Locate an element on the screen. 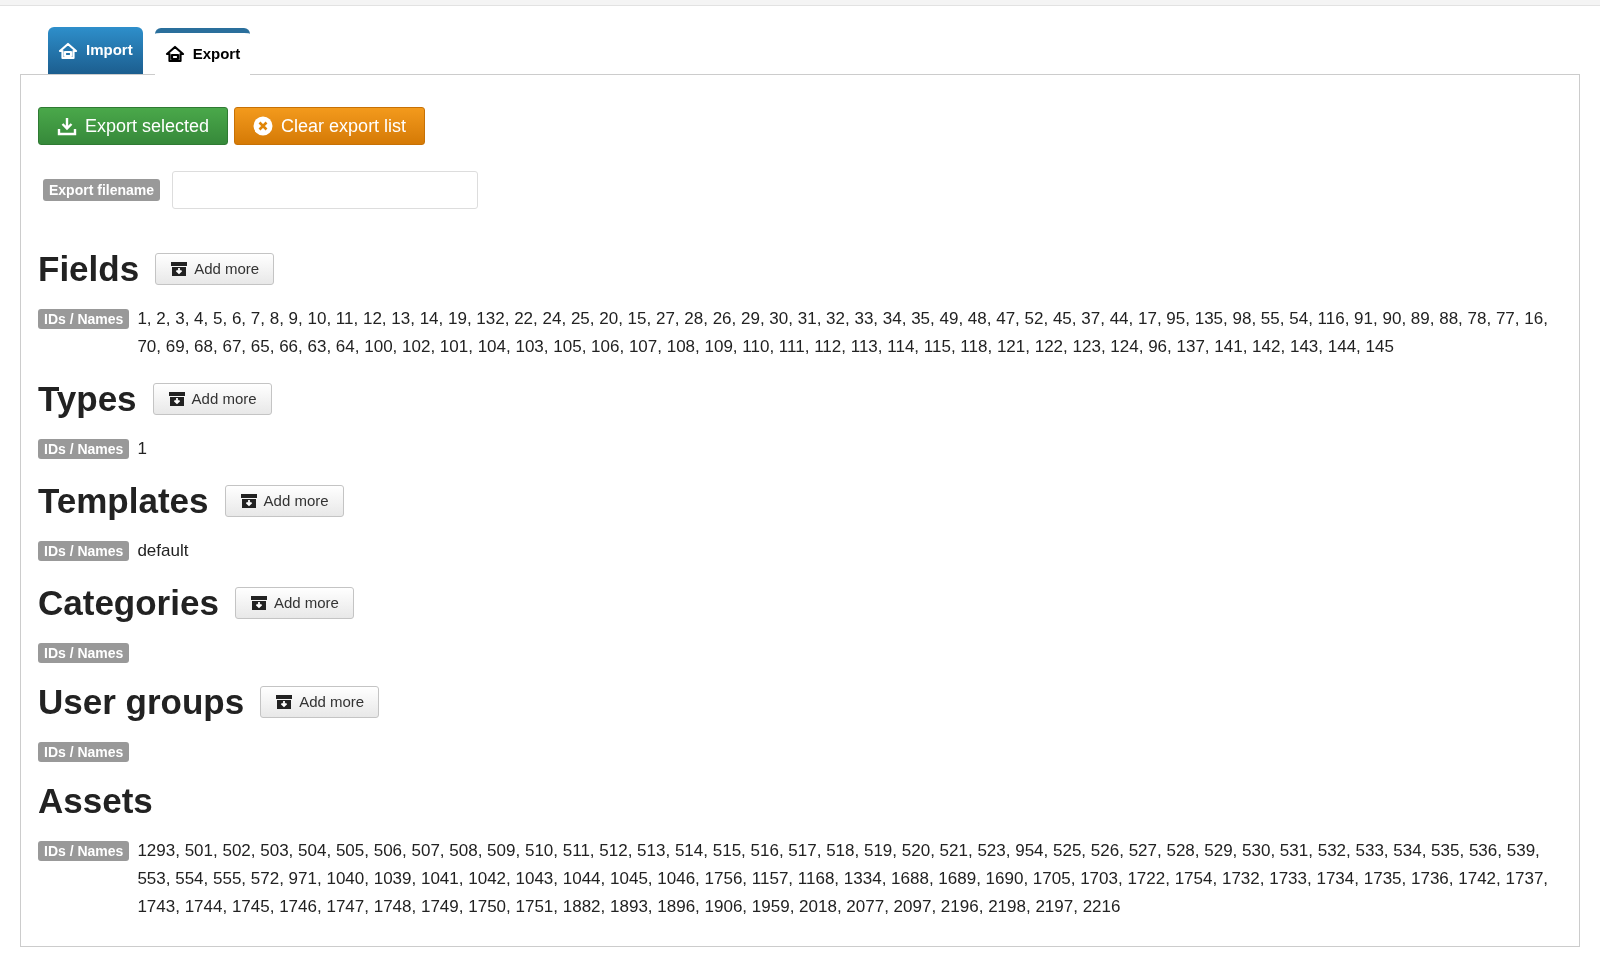  tab: Import is located at coordinates (95, 50).